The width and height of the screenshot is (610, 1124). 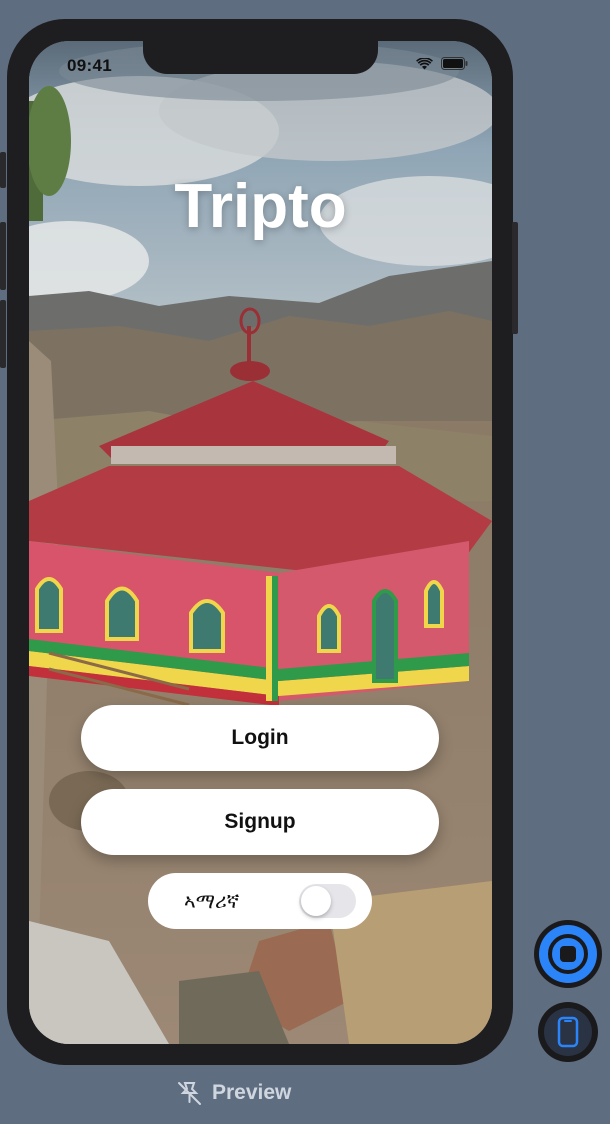 I want to click on toggle-knob, so click(x=316, y=901).